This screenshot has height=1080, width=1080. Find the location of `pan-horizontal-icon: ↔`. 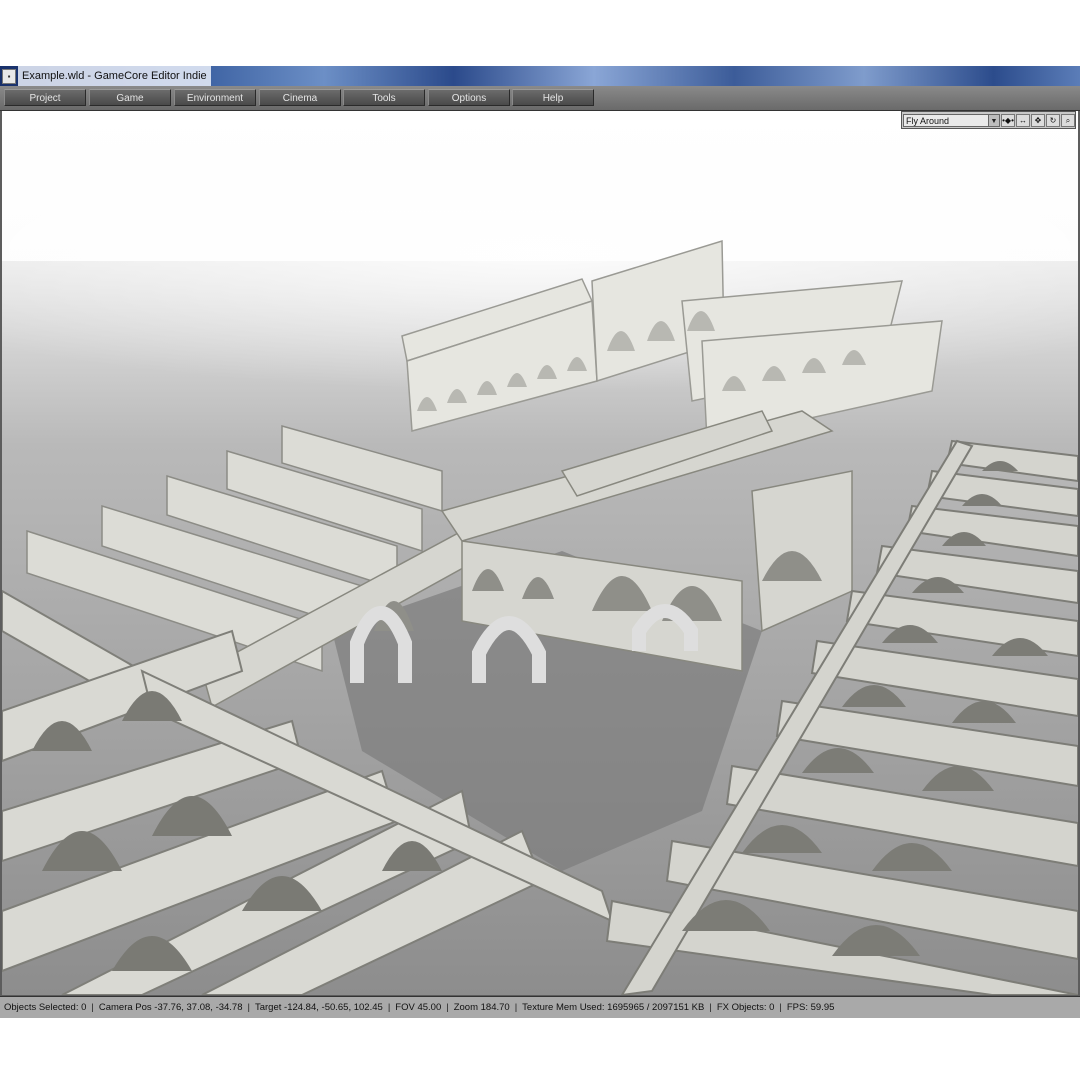

pan-horizontal-icon: ↔ is located at coordinates (1023, 120).